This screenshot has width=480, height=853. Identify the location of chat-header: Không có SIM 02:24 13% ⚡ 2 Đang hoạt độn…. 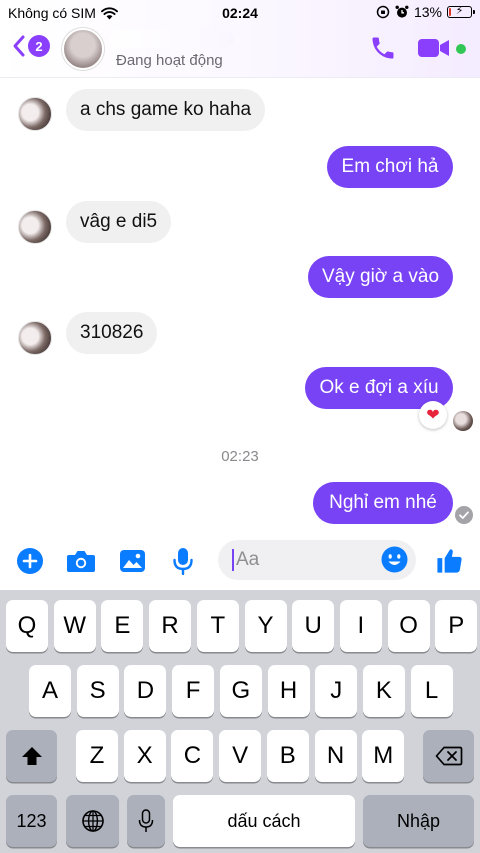
(240, 39).